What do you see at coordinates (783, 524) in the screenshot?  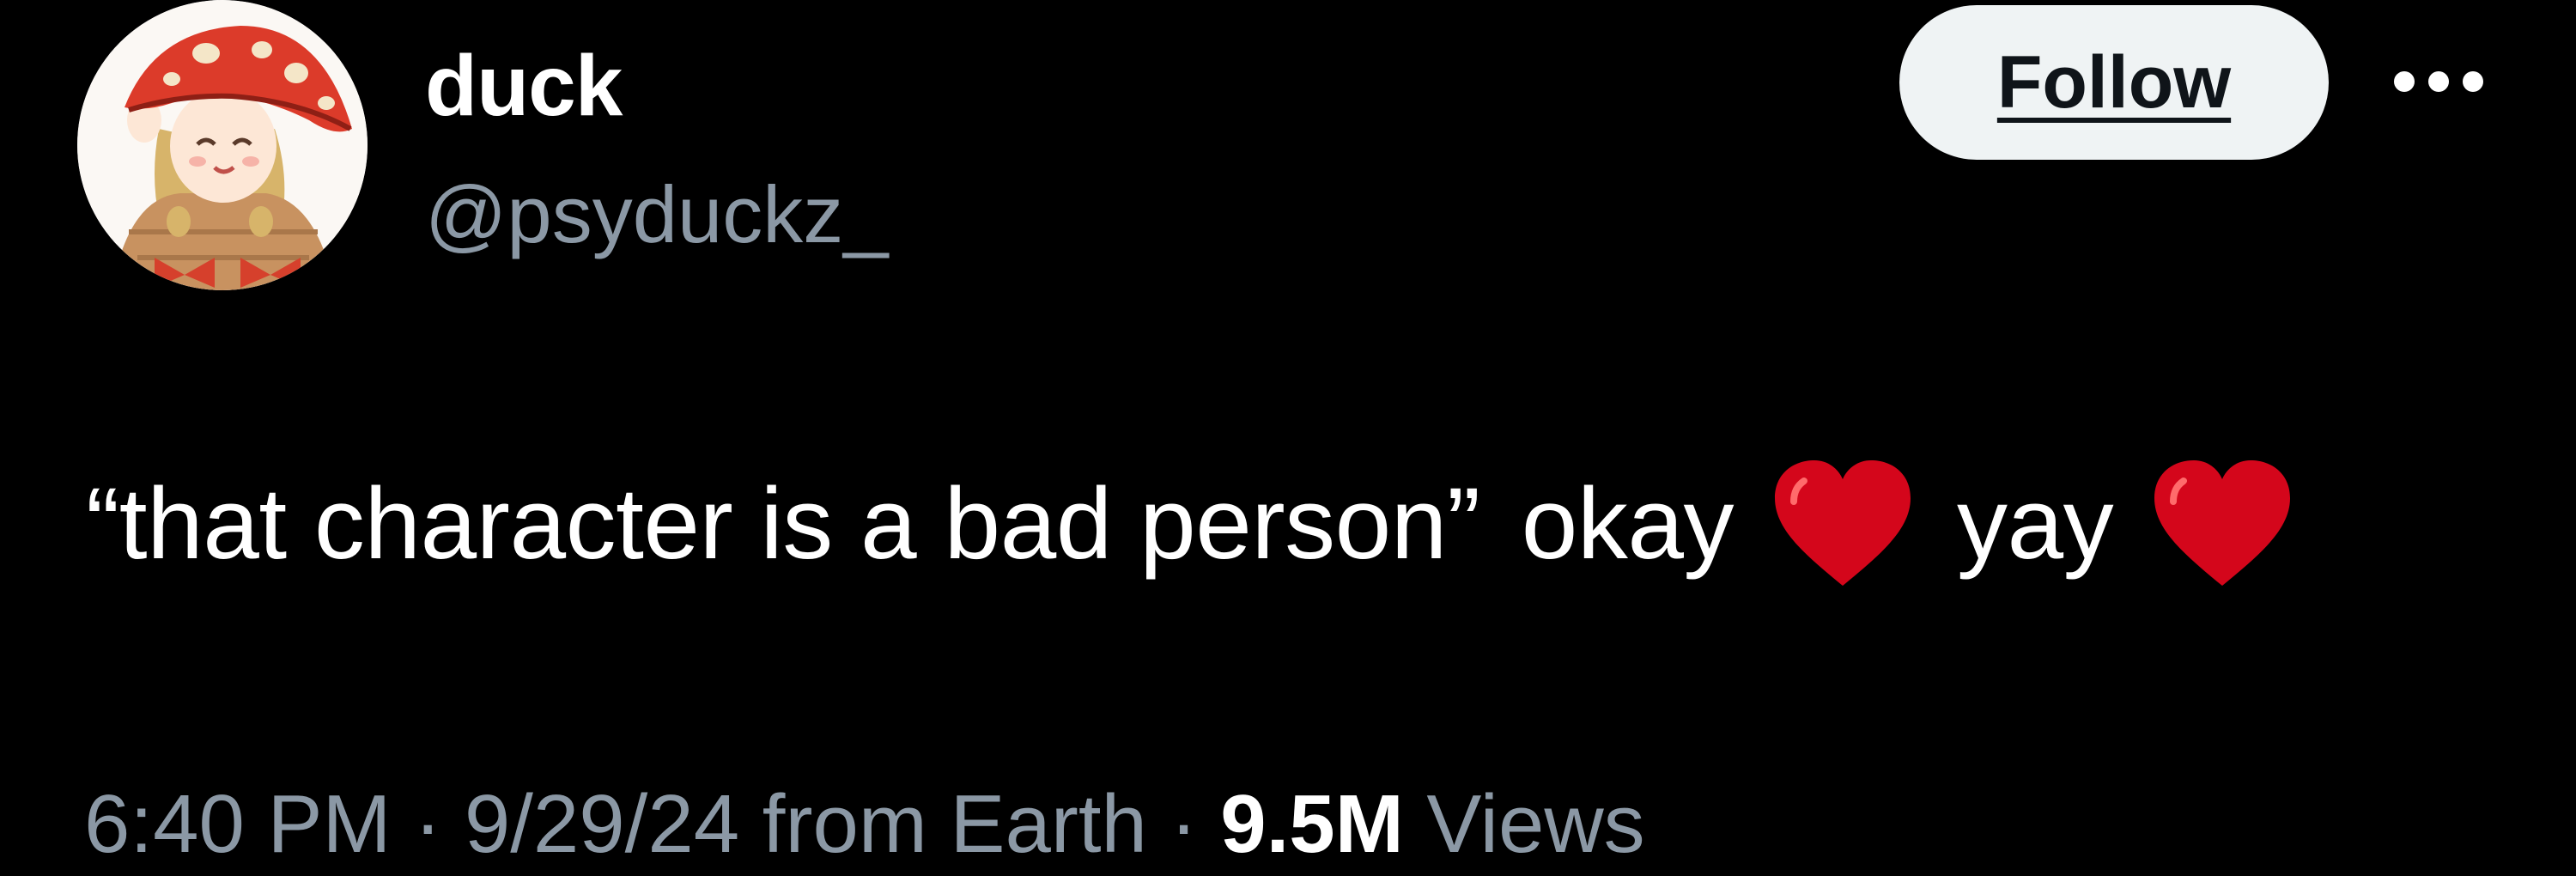 I see `tweet-quote-text: “that character is a bad person”` at bounding box center [783, 524].